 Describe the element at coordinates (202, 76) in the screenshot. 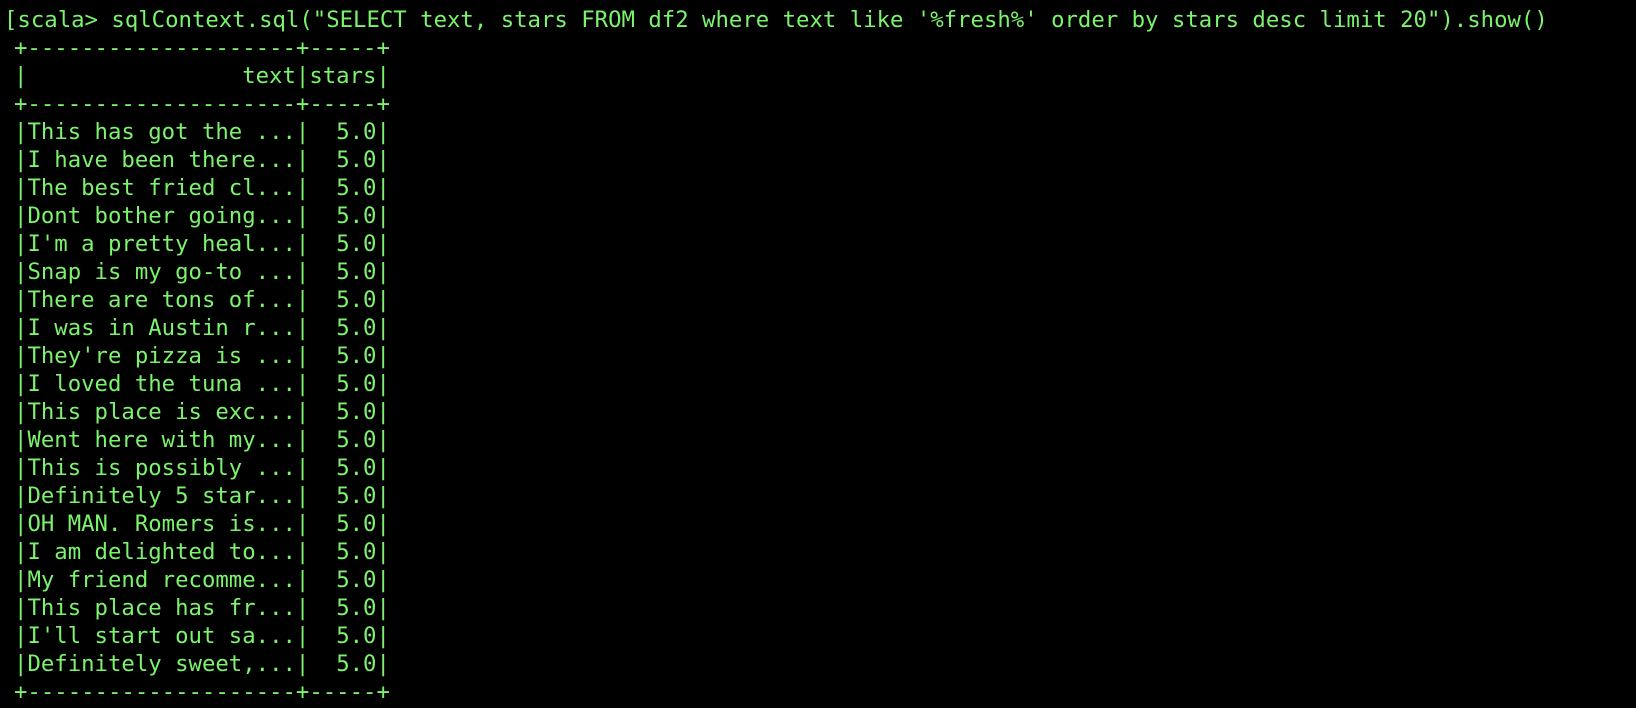

I see `table-header: | text|stars|` at that location.